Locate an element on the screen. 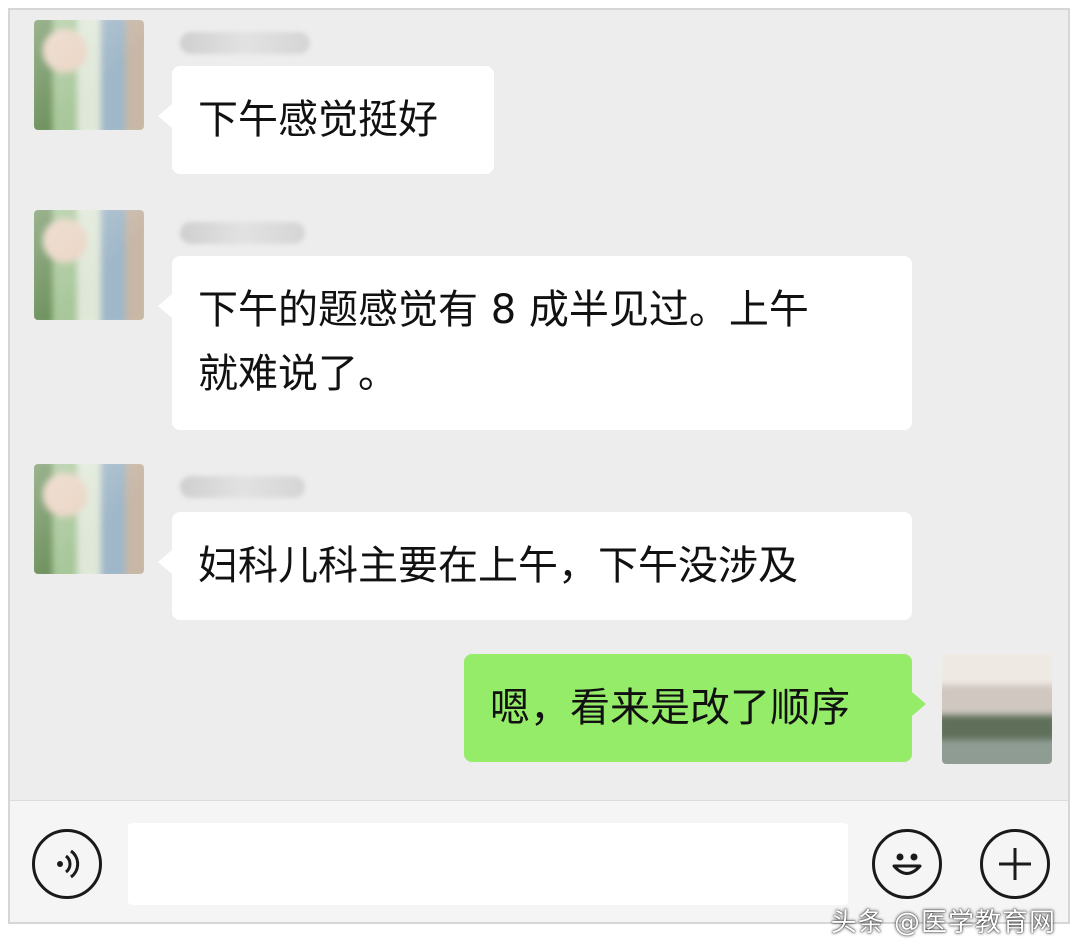 This screenshot has height=947, width=1080. watermark: 头条 @医学教育网 is located at coordinates (943, 923).